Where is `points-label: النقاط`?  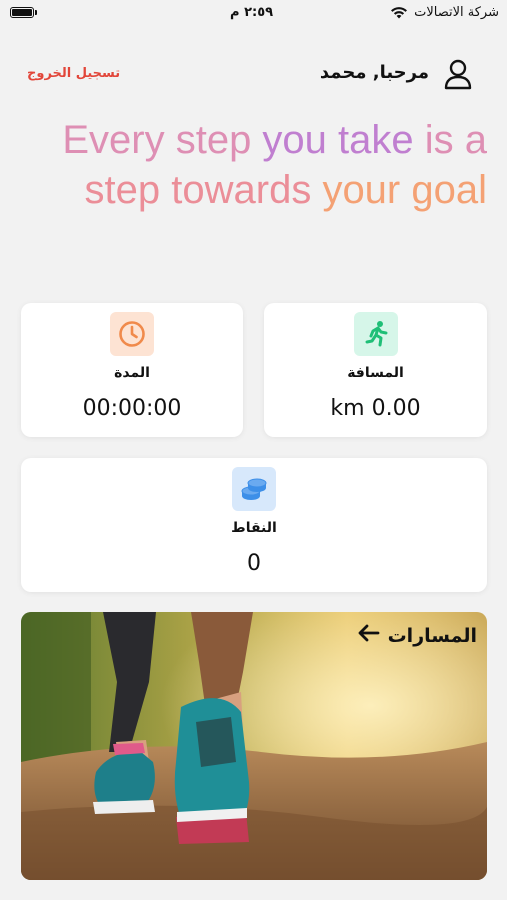 points-label: النقاط is located at coordinates (254, 528).